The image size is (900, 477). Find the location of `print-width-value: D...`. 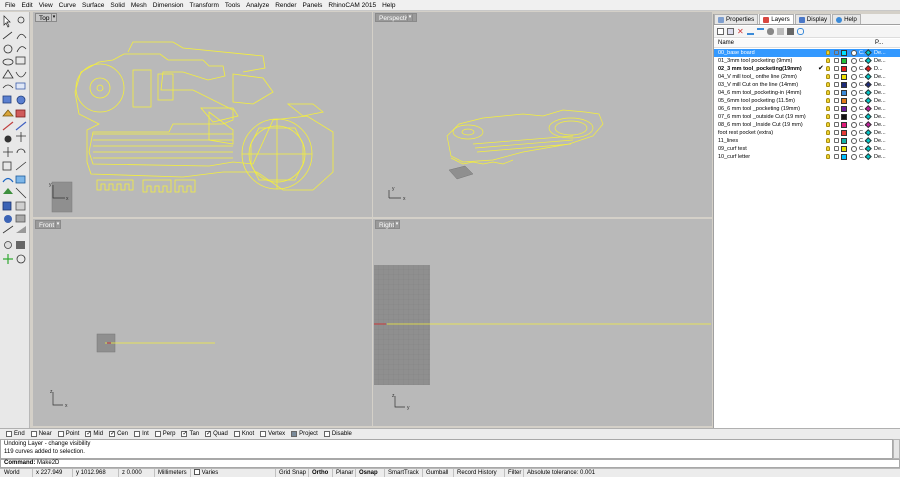

print-width-value: D... is located at coordinates (878, 69).